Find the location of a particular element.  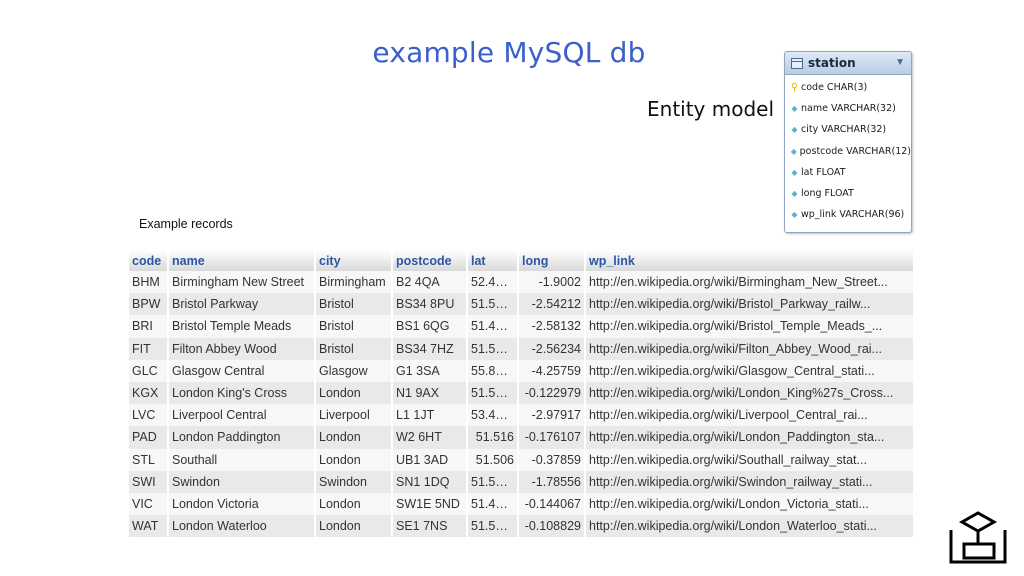

column-header-long: long is located at coordinates (552, 260).